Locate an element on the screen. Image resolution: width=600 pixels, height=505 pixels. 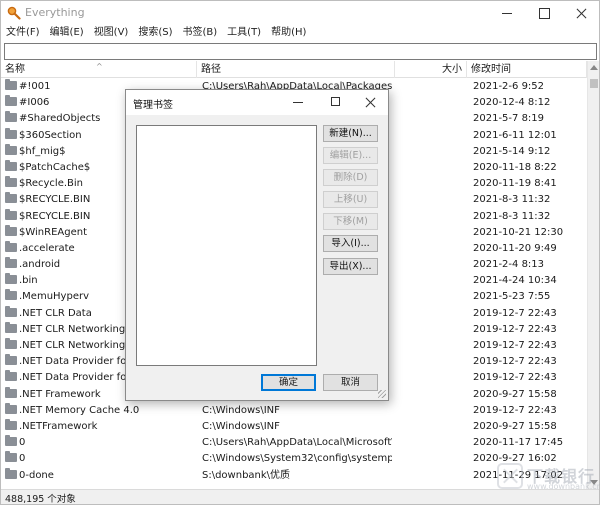
file-name: #SharedObjects is located at coordinates (60, 119).